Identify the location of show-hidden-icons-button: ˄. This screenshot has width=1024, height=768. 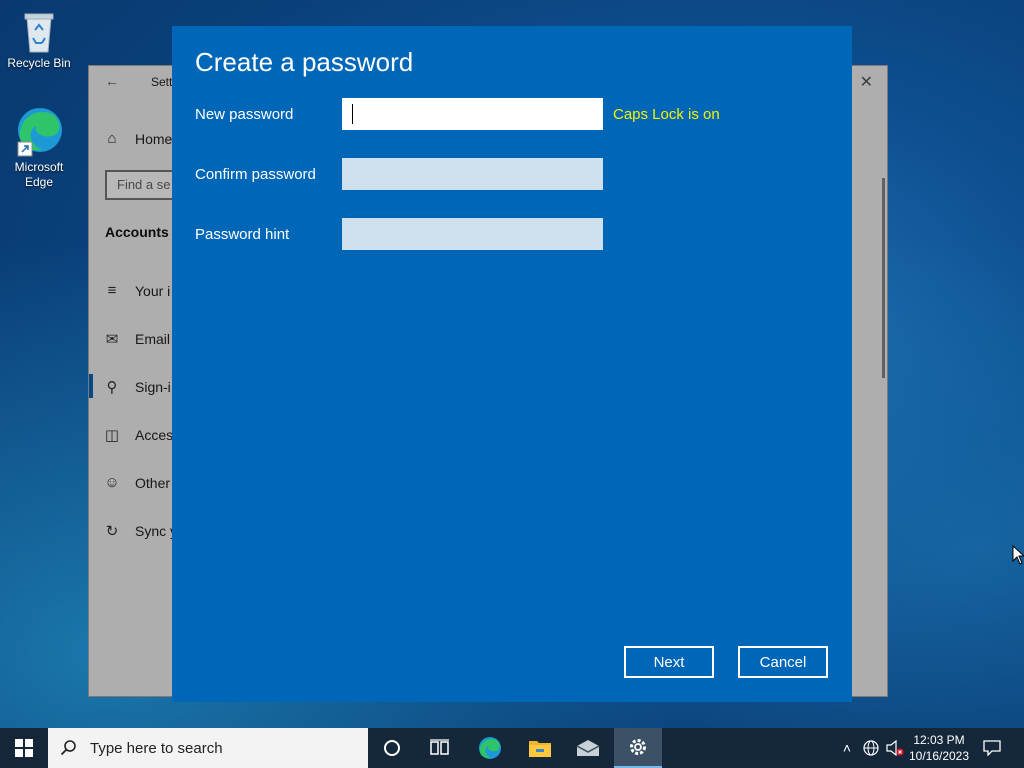
(847, 748).